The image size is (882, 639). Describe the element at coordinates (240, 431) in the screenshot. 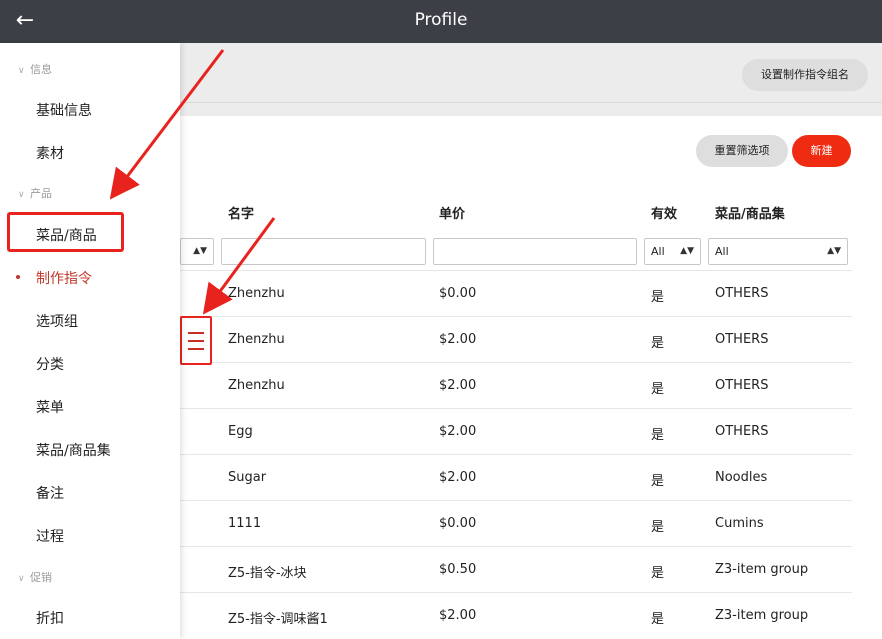

I see `cell-name: Egg` at that location.